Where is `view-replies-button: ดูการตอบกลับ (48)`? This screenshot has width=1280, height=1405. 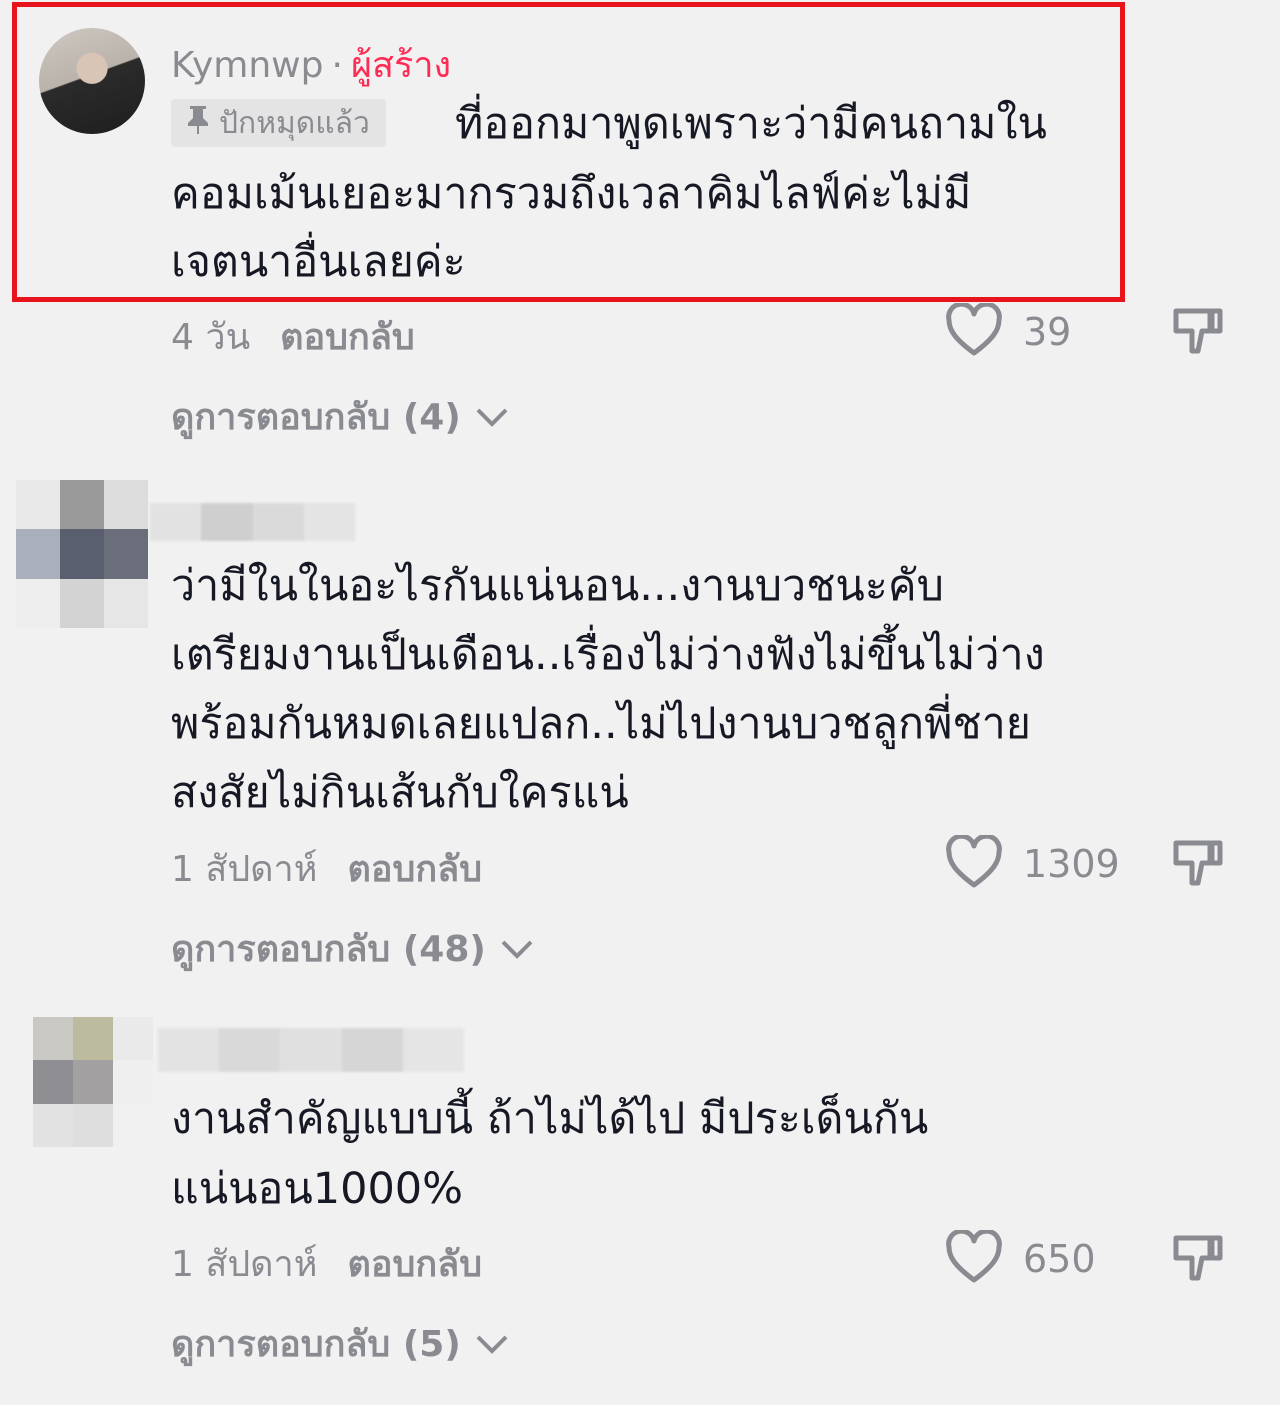 view-replies-button: ดูการตอบกลับ (48) is located at coordinates (352, 948).